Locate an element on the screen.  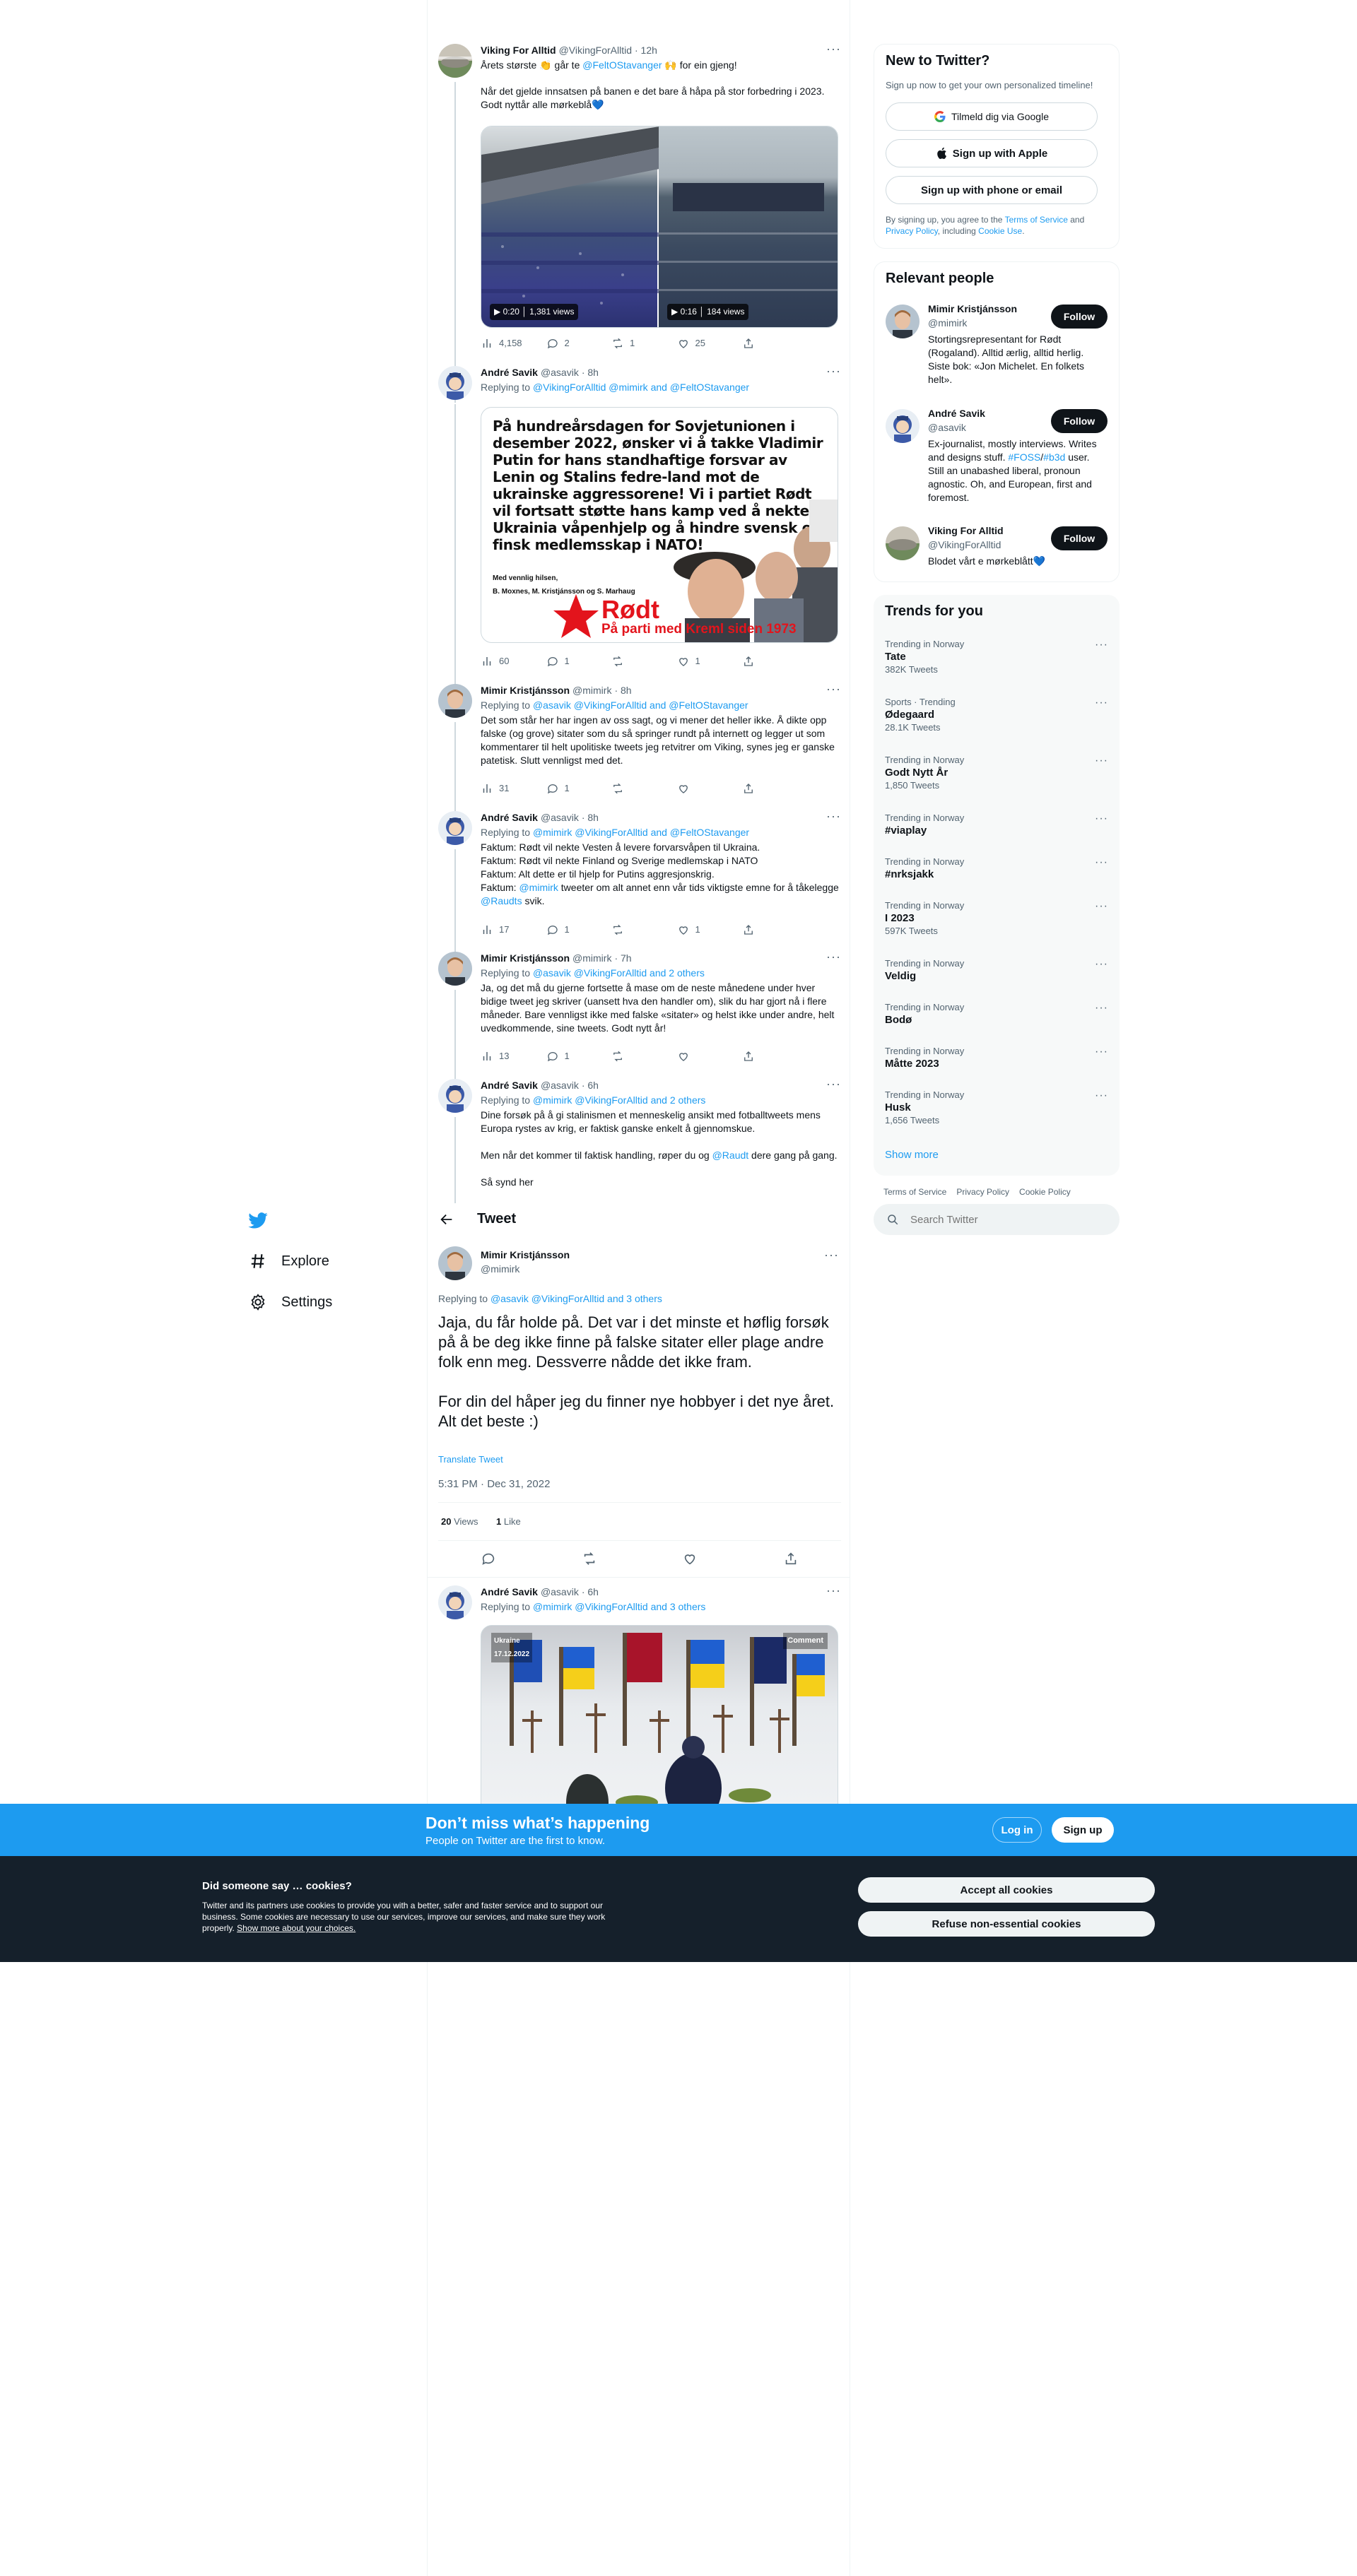
person-name: Viking For Alltid is located at coordinates (966, 530).